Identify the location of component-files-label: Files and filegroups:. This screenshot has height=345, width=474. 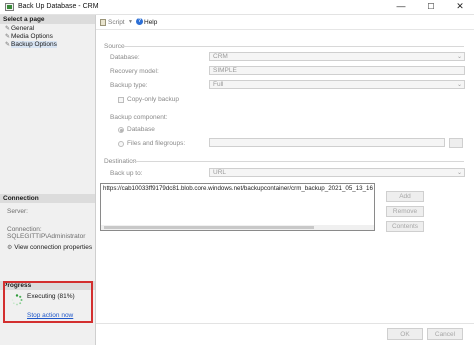
(156, 143).